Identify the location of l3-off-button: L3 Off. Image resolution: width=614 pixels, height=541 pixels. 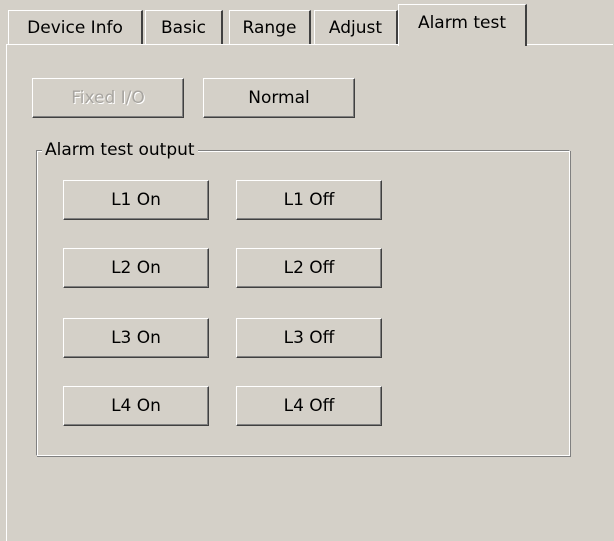
(309, 338).